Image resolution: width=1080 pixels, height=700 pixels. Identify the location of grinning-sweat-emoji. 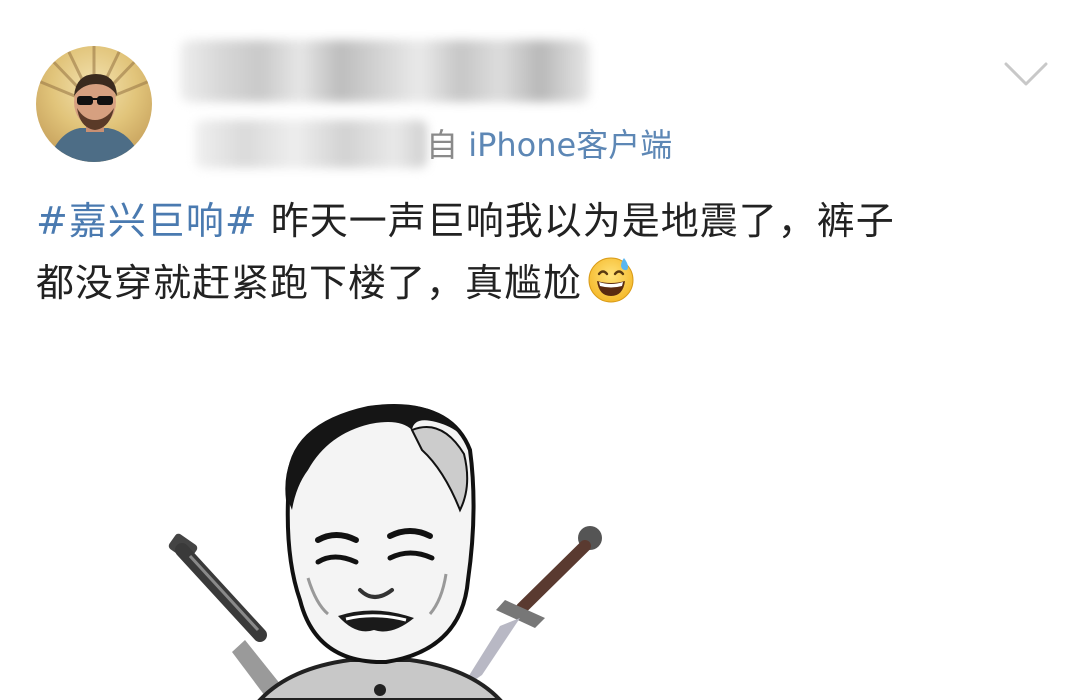
(611, 279).